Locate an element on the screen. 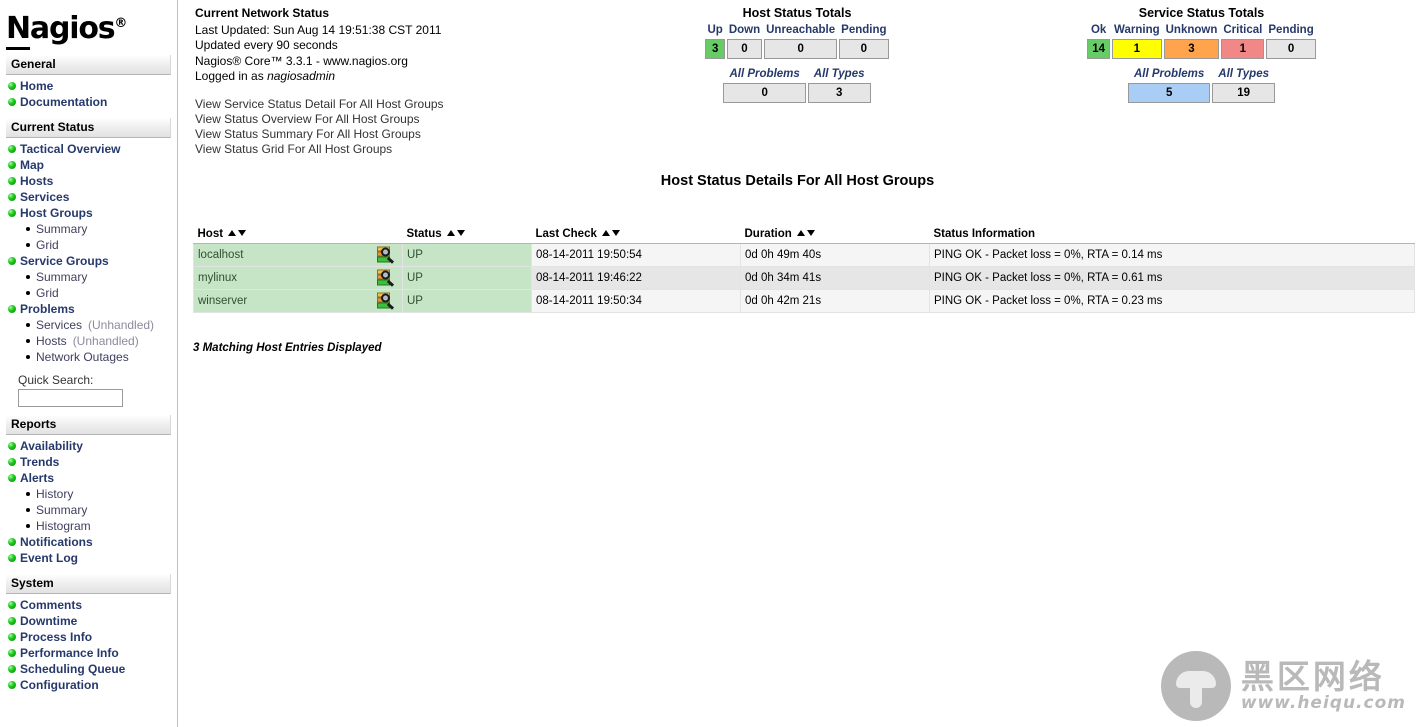 This screenshot has height=727, width=1416. update-interval-text: Updated every 90 seconds is located at coordinates (266, 45).